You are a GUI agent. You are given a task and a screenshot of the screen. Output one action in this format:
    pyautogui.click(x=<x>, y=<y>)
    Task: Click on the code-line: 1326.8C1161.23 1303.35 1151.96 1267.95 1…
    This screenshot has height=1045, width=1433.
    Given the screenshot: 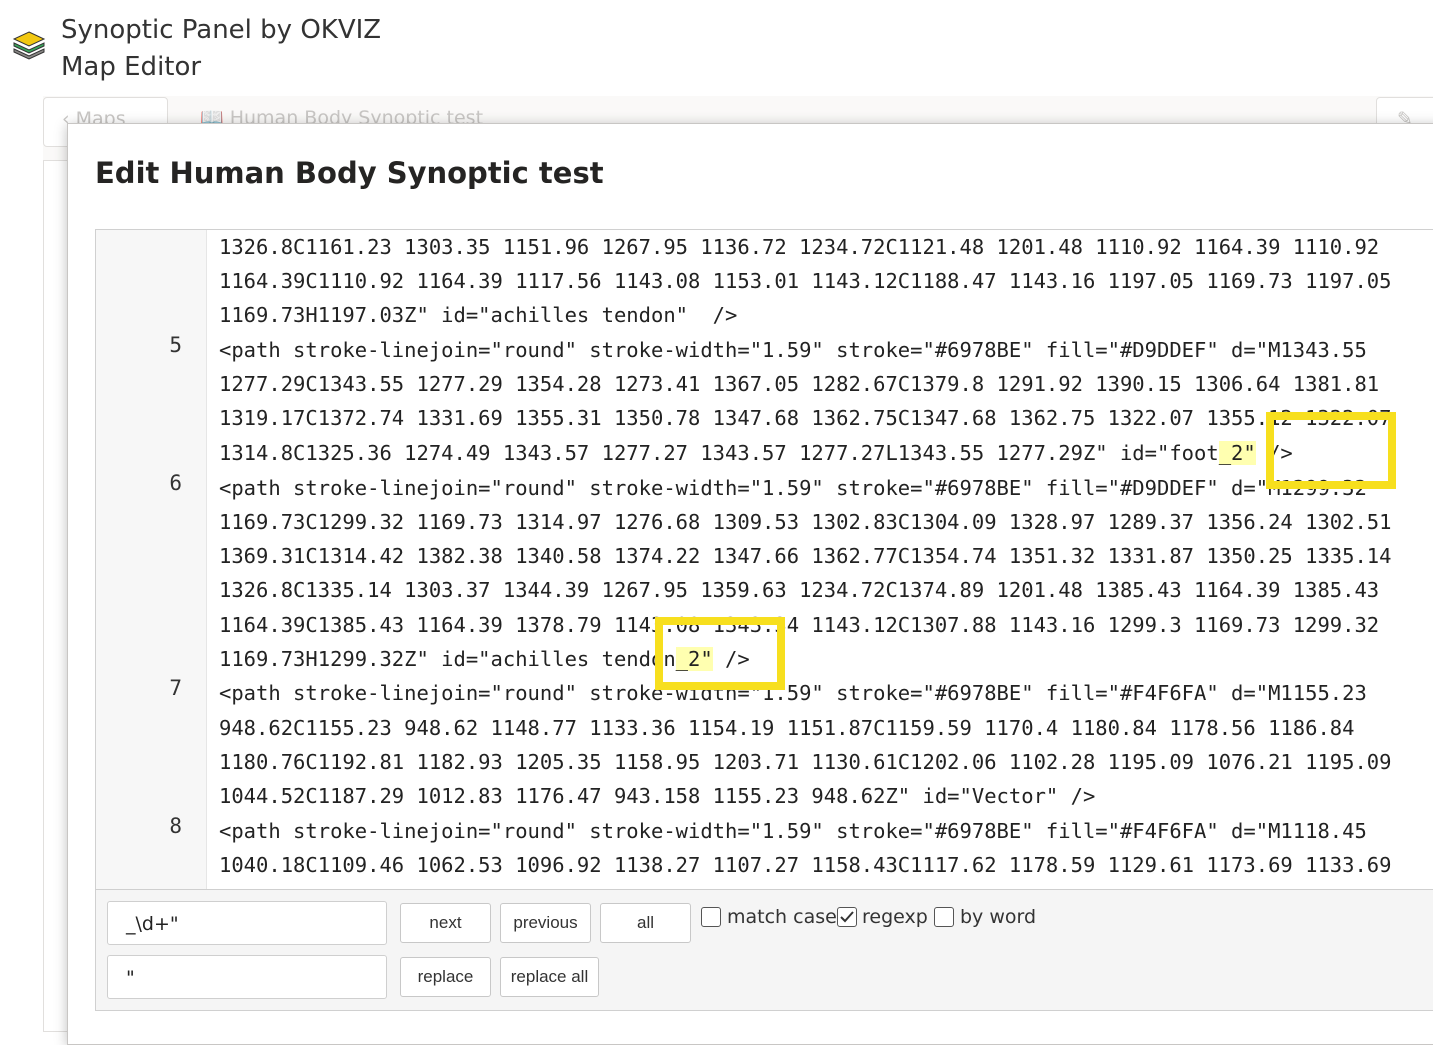 What is the action you would take?
    pyautogui.click(x=799, y=247)
    